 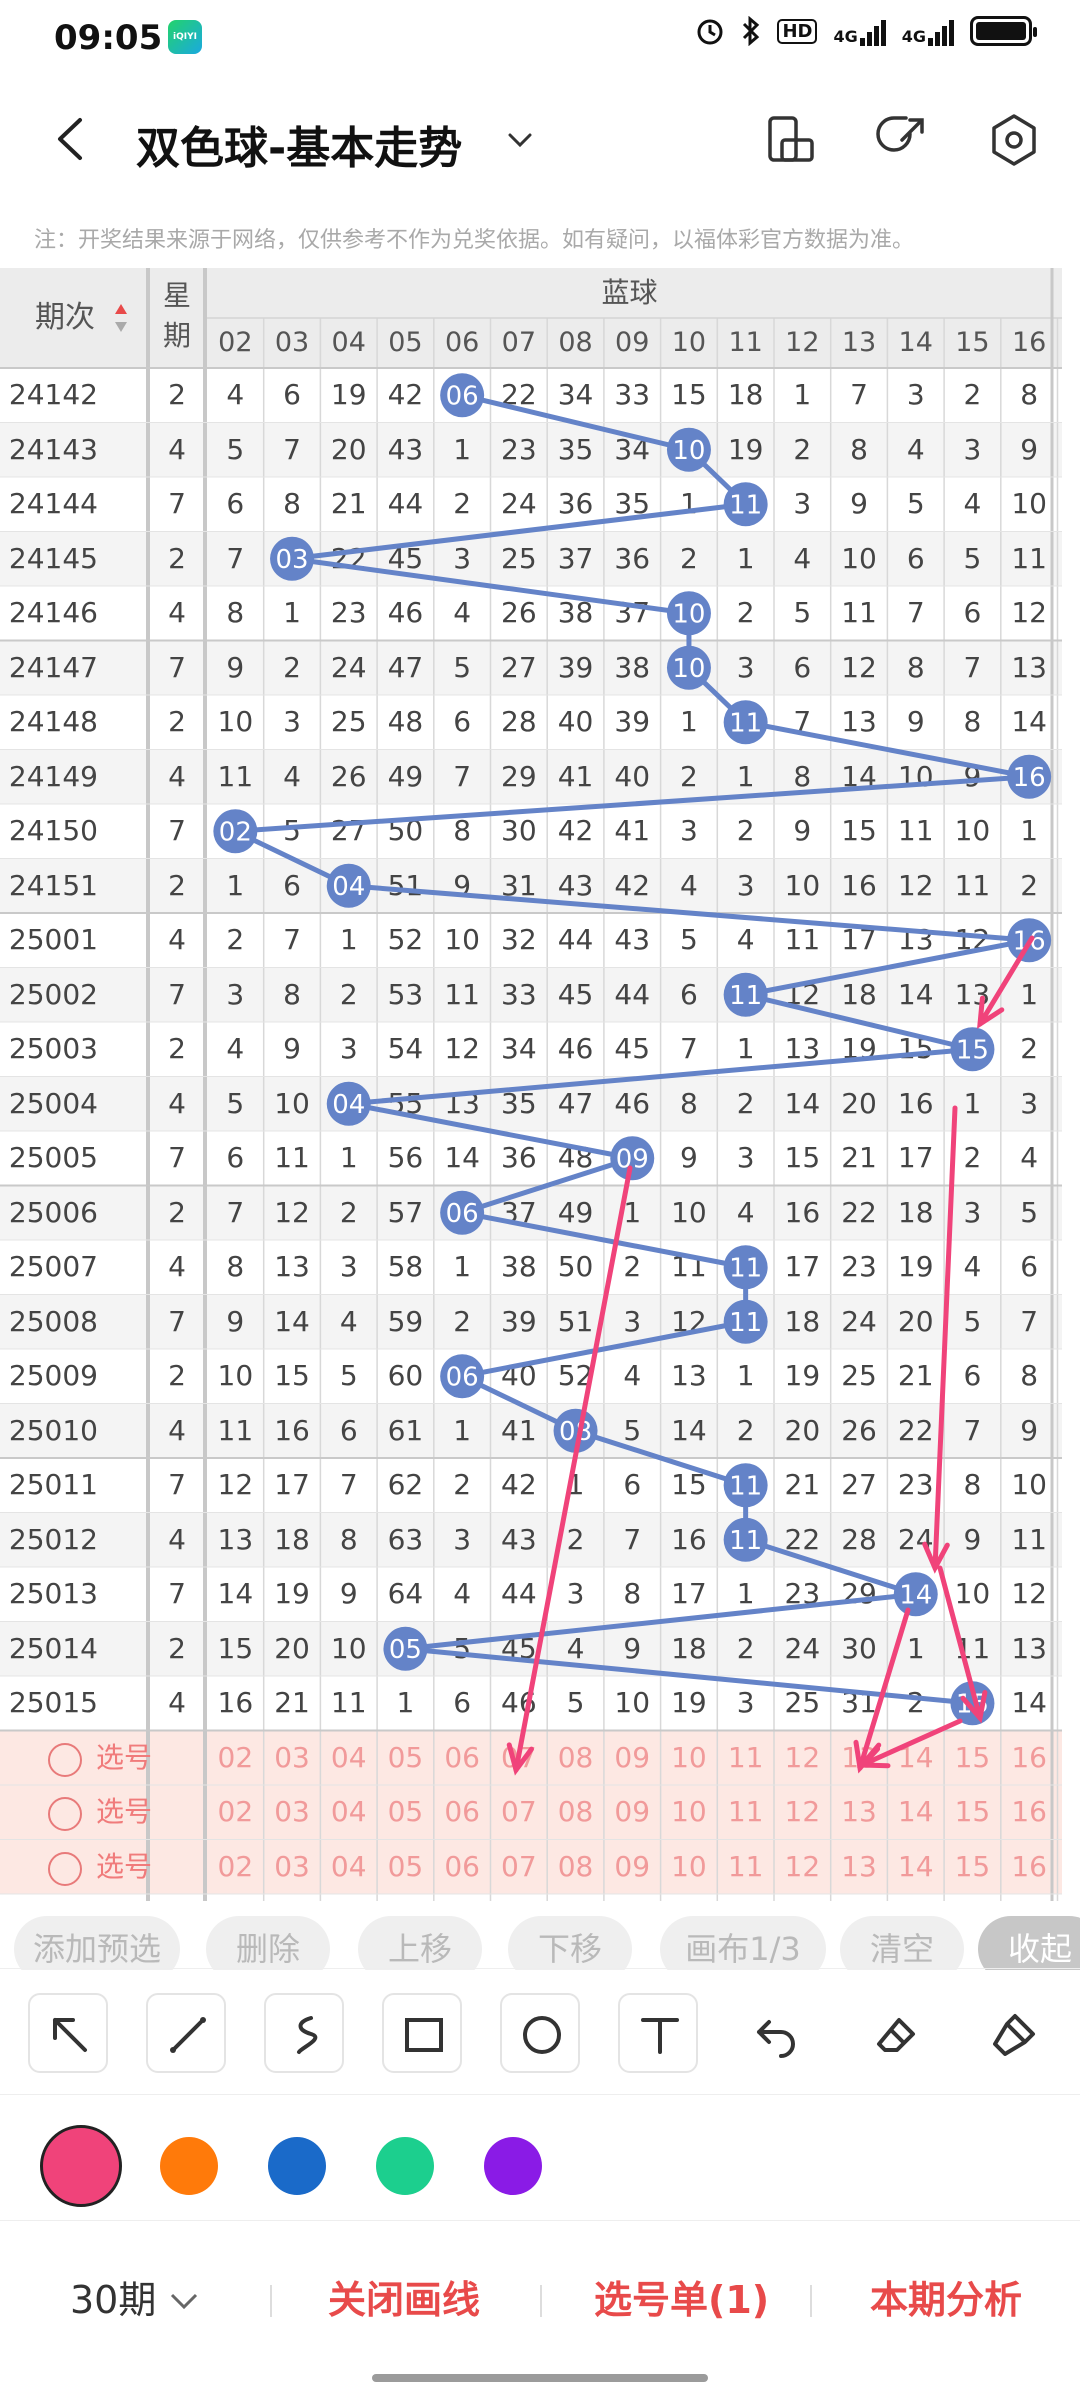 I want to click on analysis-button: 本期分析, so click(x=946, y=2296).